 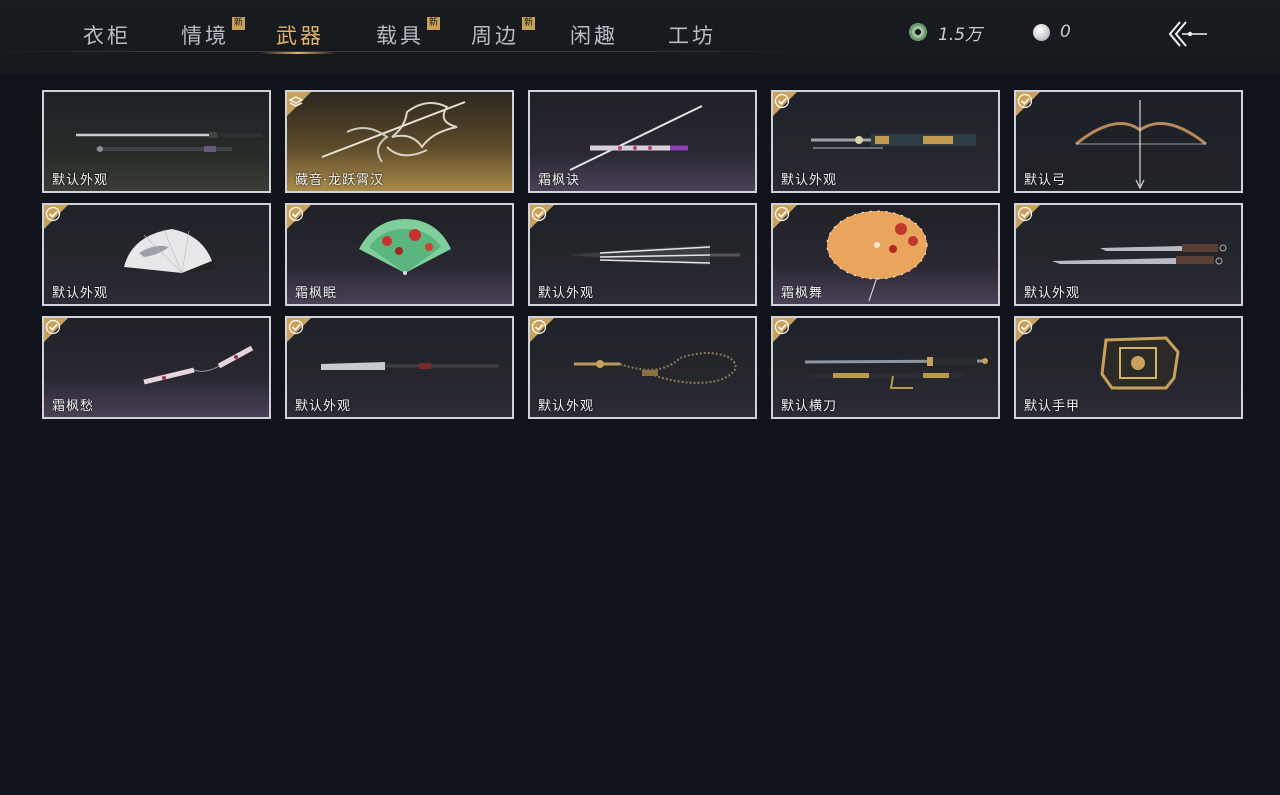 I want to click on tab-label: 周边, so click(x=495, y=36).